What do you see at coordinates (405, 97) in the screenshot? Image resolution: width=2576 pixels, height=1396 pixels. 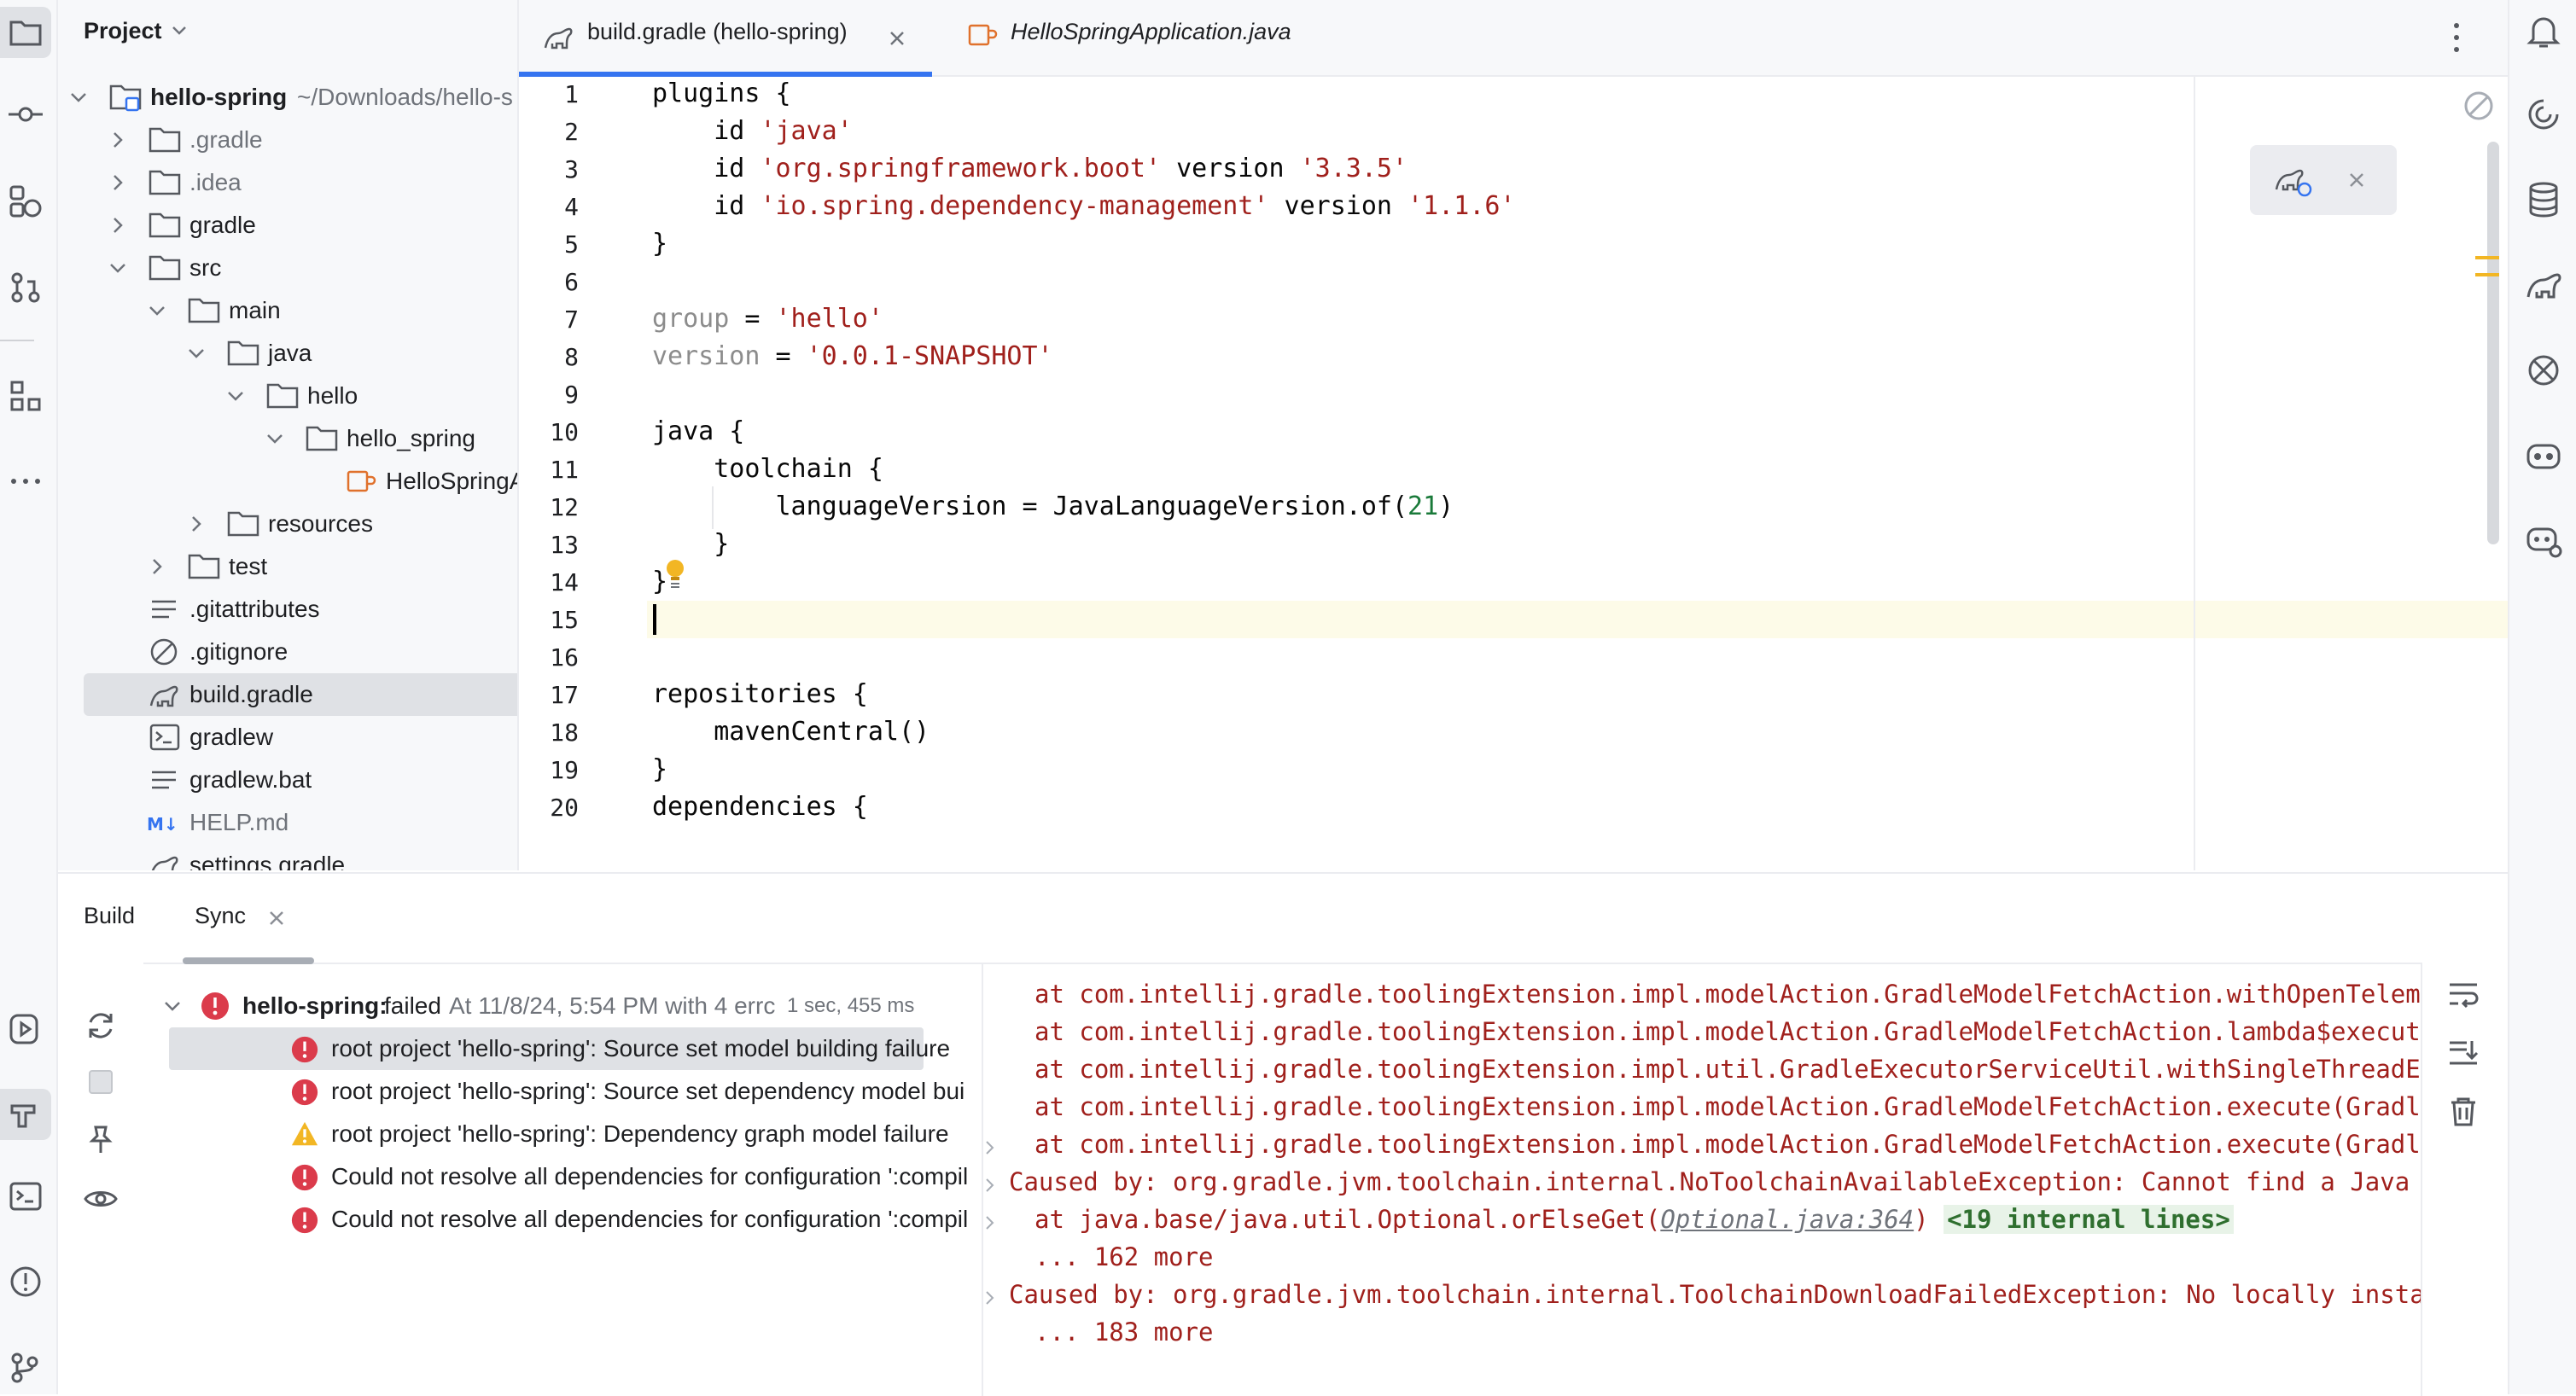 I see `root-project-path: ~/Downloads/hello-s` at bounding box center [405, 97].